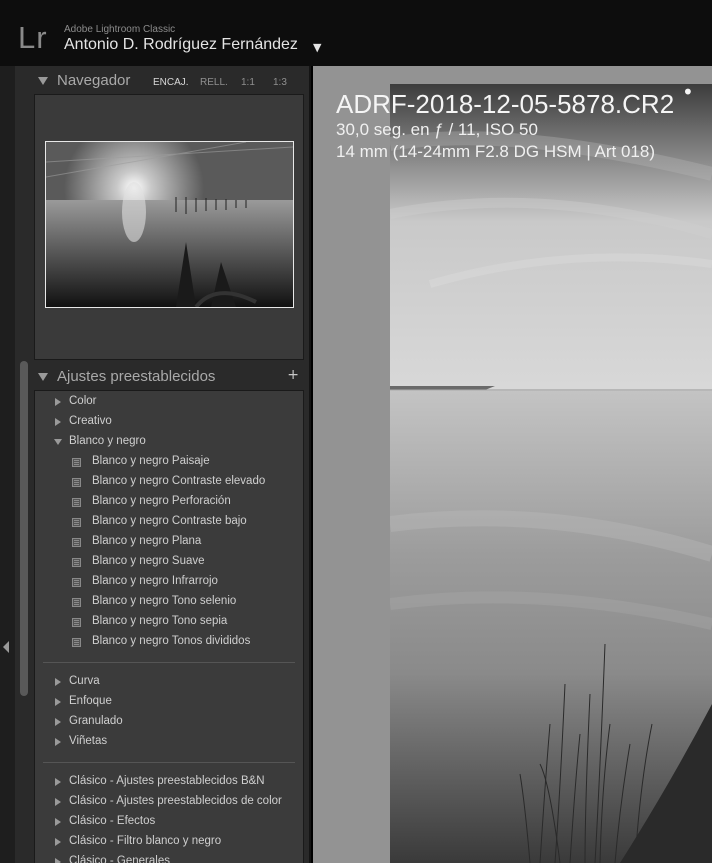 The height and width of the screenshot is (863, 712). What do you see at coordinates (170, 442) in the screenshot?
I see `preset-folder-blanco-y-negro: Blanco y negro` at bounding box center [170, 442].